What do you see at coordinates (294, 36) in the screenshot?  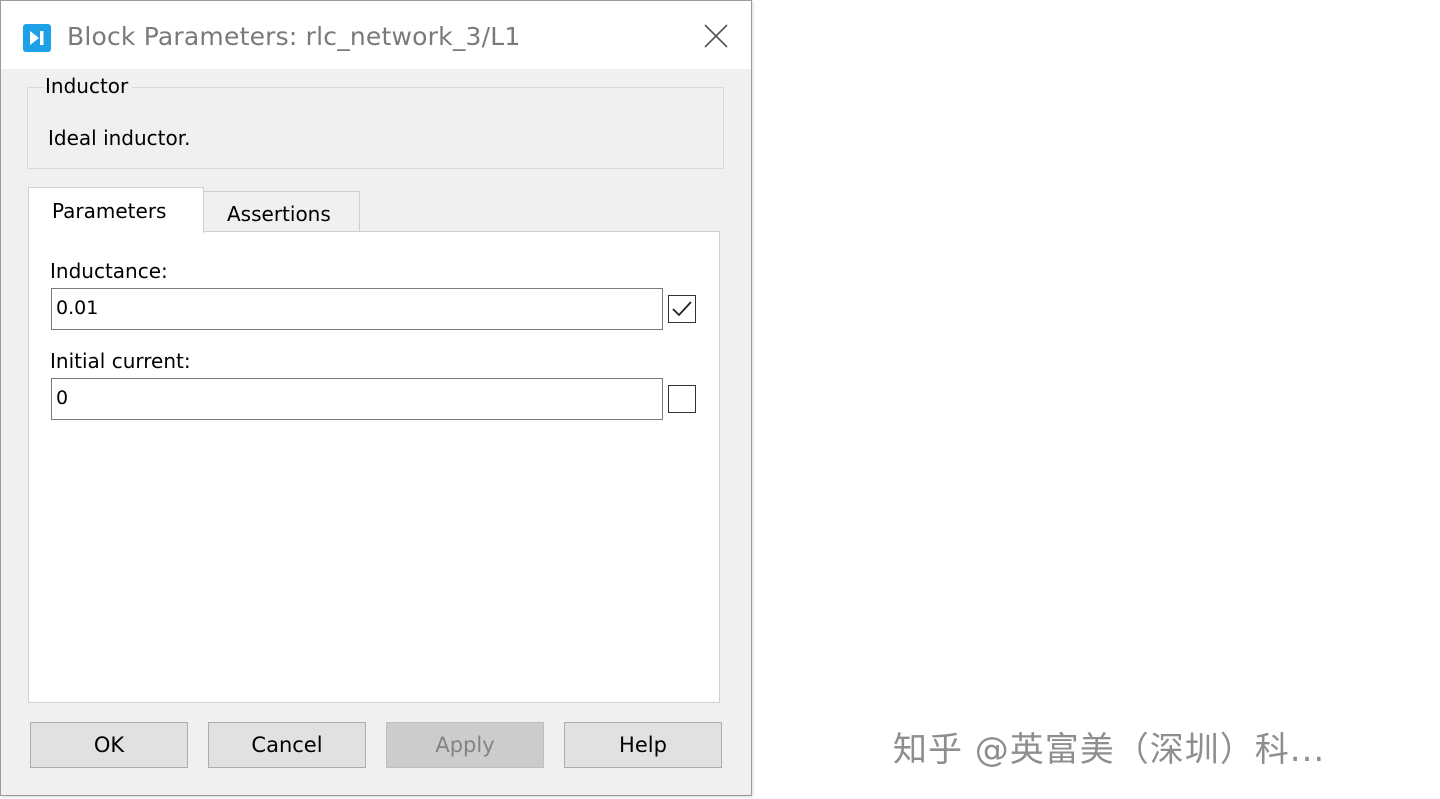 I see `window-title: Block Parameters: rlc_network_3/L1` at bounding box center [294, 36].